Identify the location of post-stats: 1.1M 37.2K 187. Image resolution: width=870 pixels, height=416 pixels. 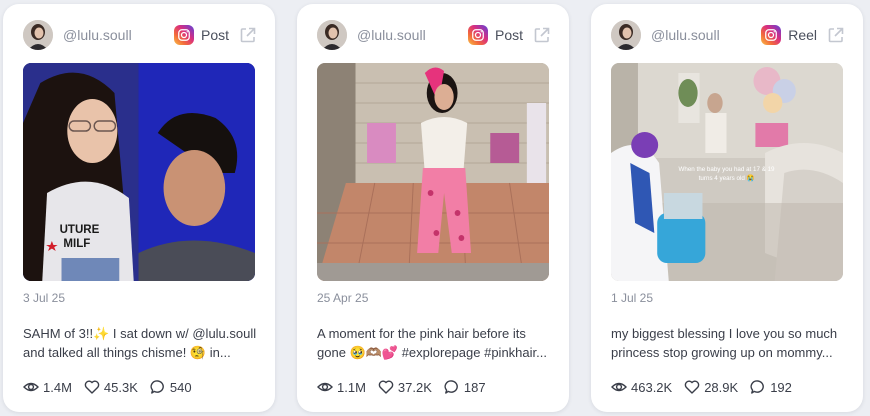
(438, 387).